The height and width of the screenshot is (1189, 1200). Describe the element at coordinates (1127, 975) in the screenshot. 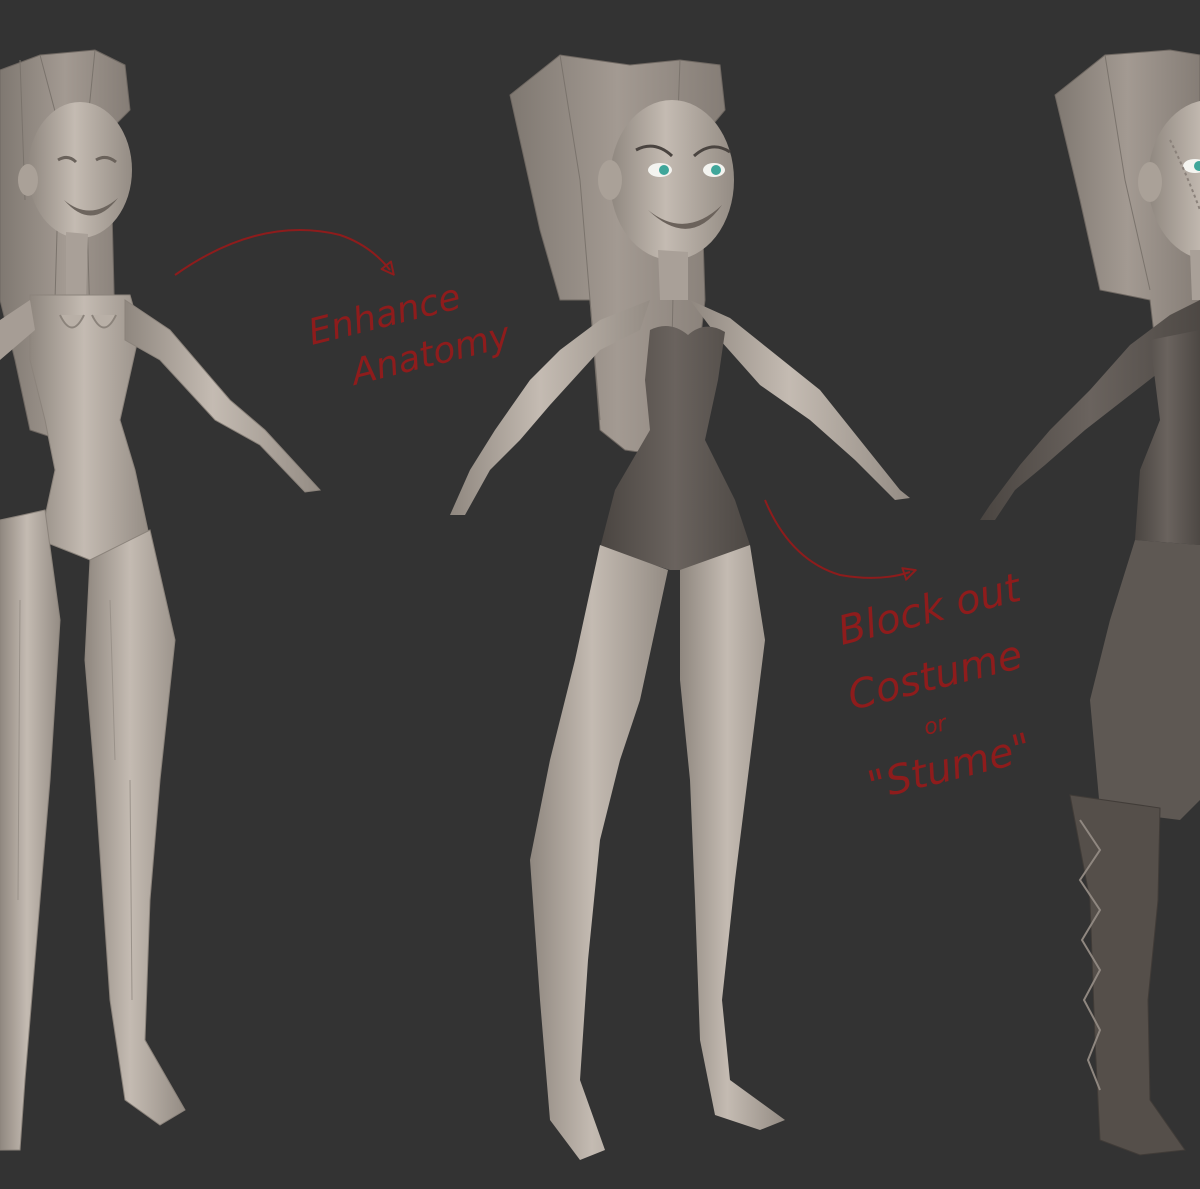

I see `boot-costume` at that location.